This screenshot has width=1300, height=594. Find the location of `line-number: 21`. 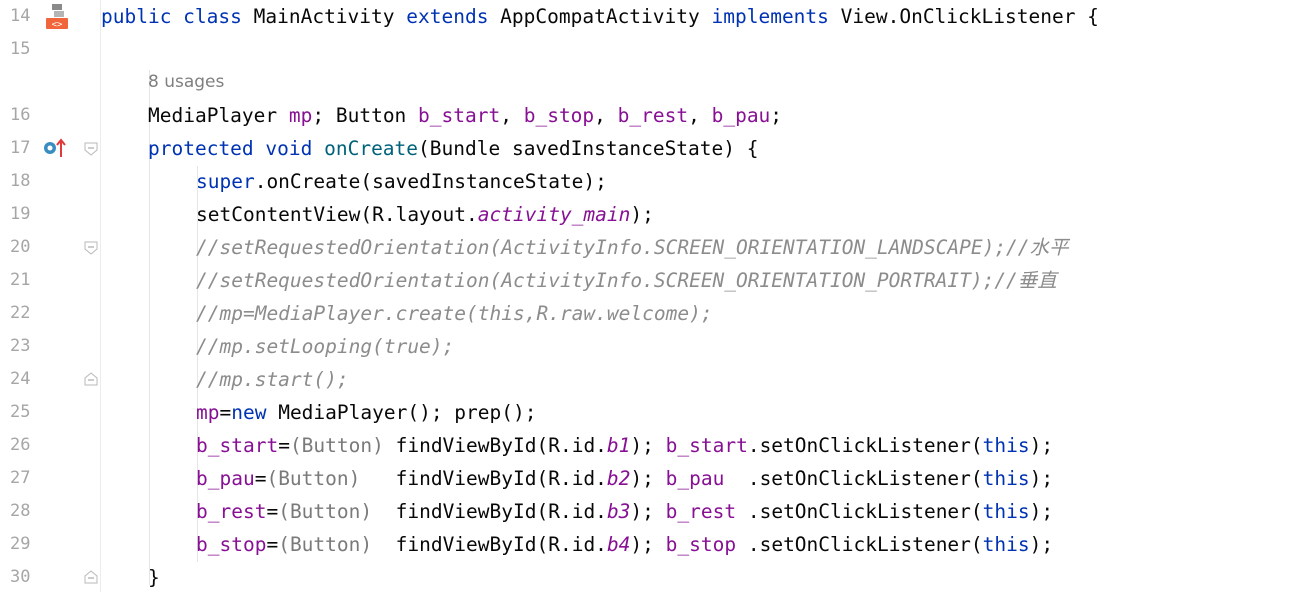

line-number: 21 is located at coordinates (25, 280).